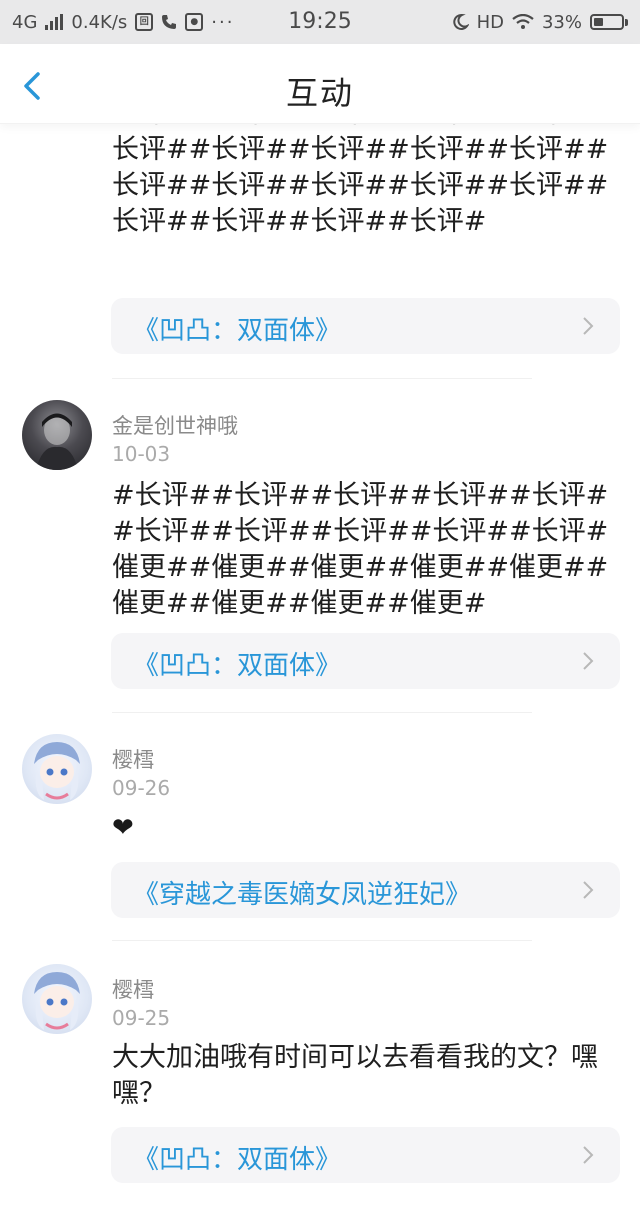 This screenshot has height=1206, width=640. Describe the element at coordinates (223, 22) in the screenshot. I see `more-dots-icon: ···` at that location.